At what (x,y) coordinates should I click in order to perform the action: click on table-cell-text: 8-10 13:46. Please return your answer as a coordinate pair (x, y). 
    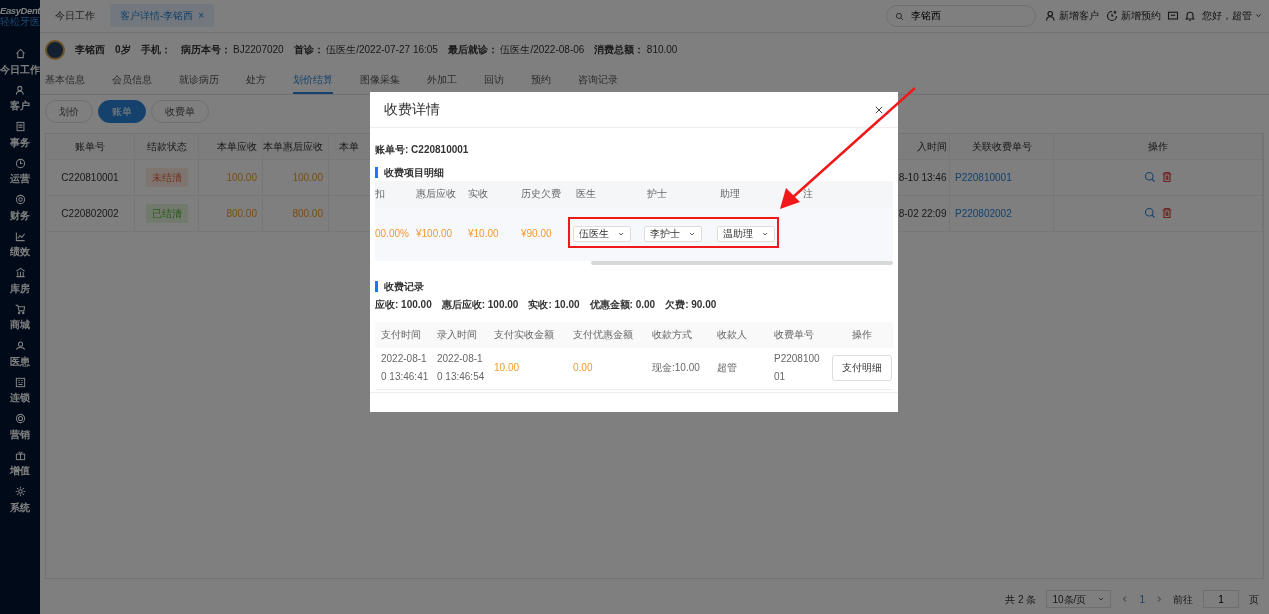
    Looking at the image, I should click on (922, 177).